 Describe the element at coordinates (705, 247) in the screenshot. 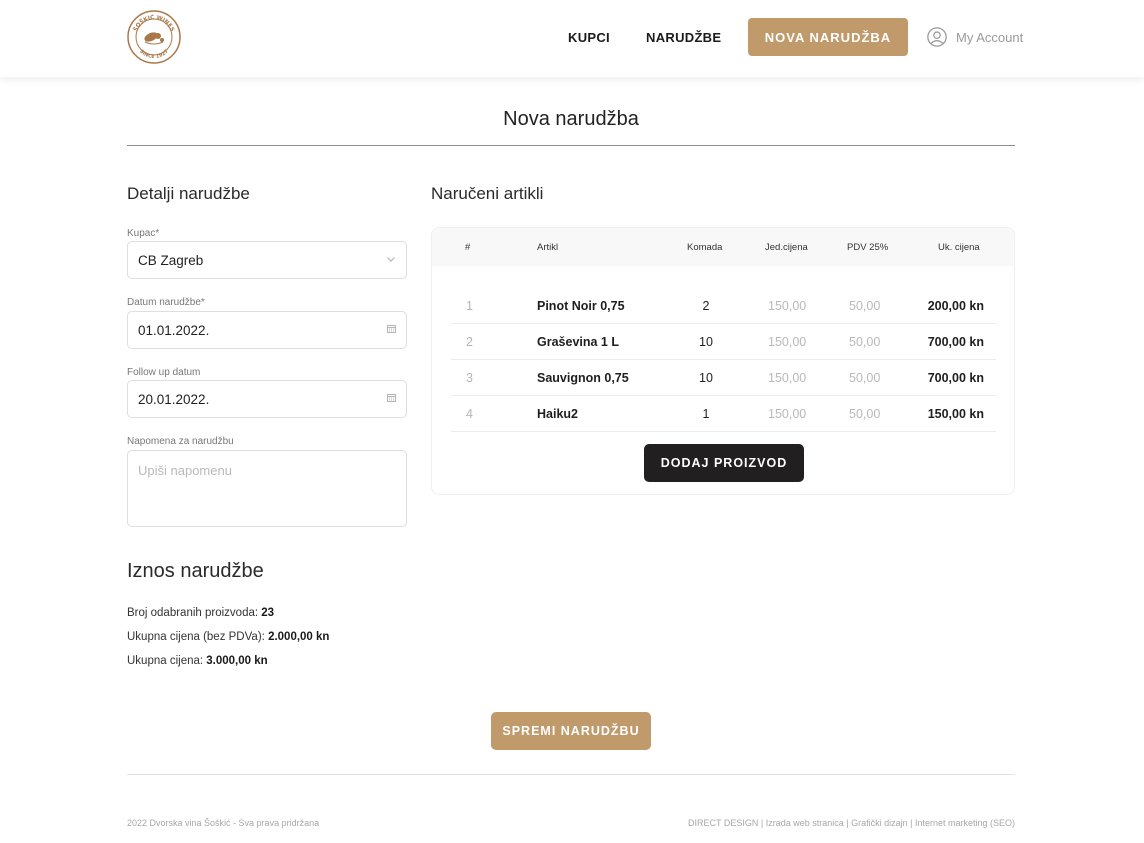

I see `col-komada: Komada` at that location.